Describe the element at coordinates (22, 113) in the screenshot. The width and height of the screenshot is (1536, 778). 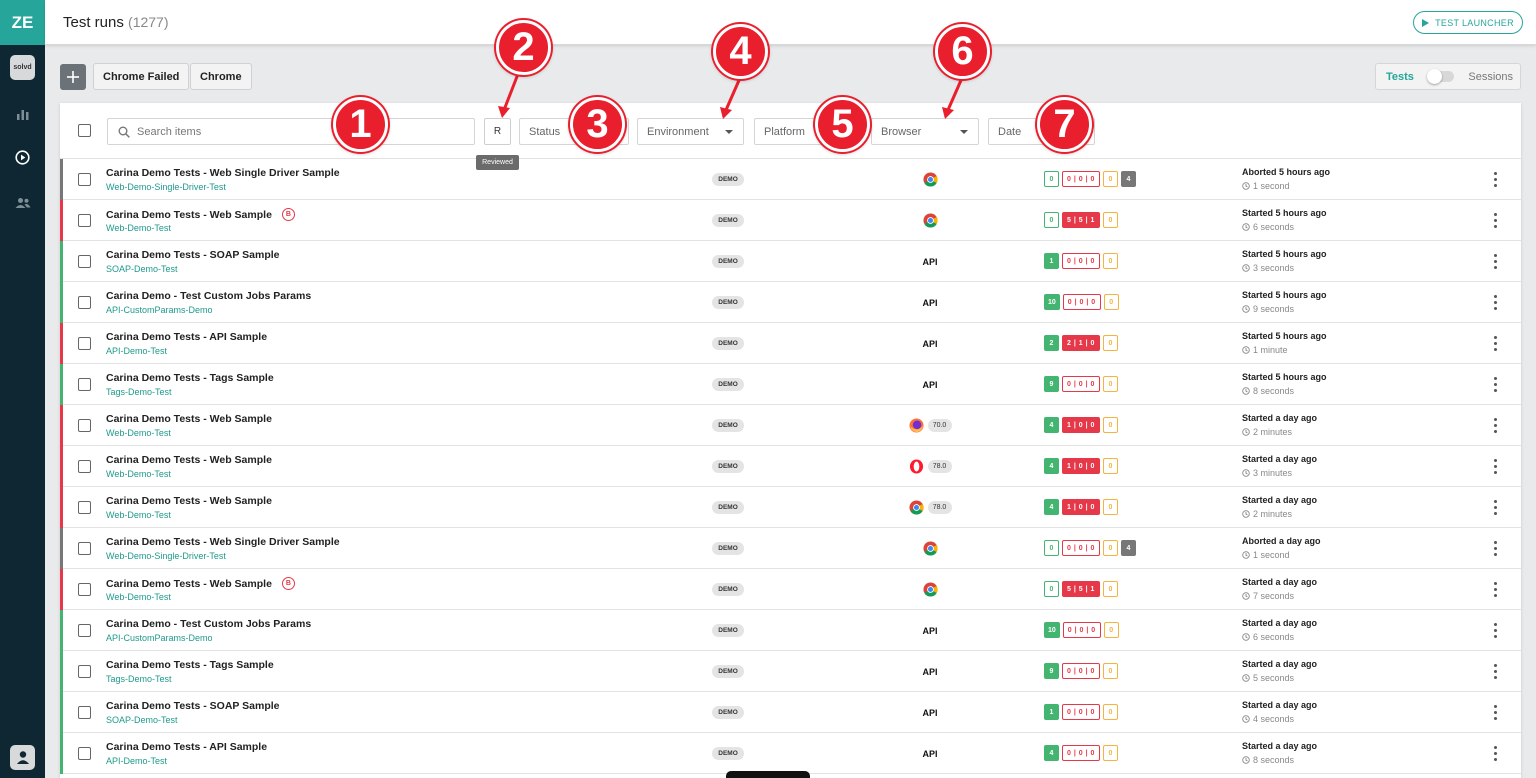
I see `dashboard-chart-icon` at that location.